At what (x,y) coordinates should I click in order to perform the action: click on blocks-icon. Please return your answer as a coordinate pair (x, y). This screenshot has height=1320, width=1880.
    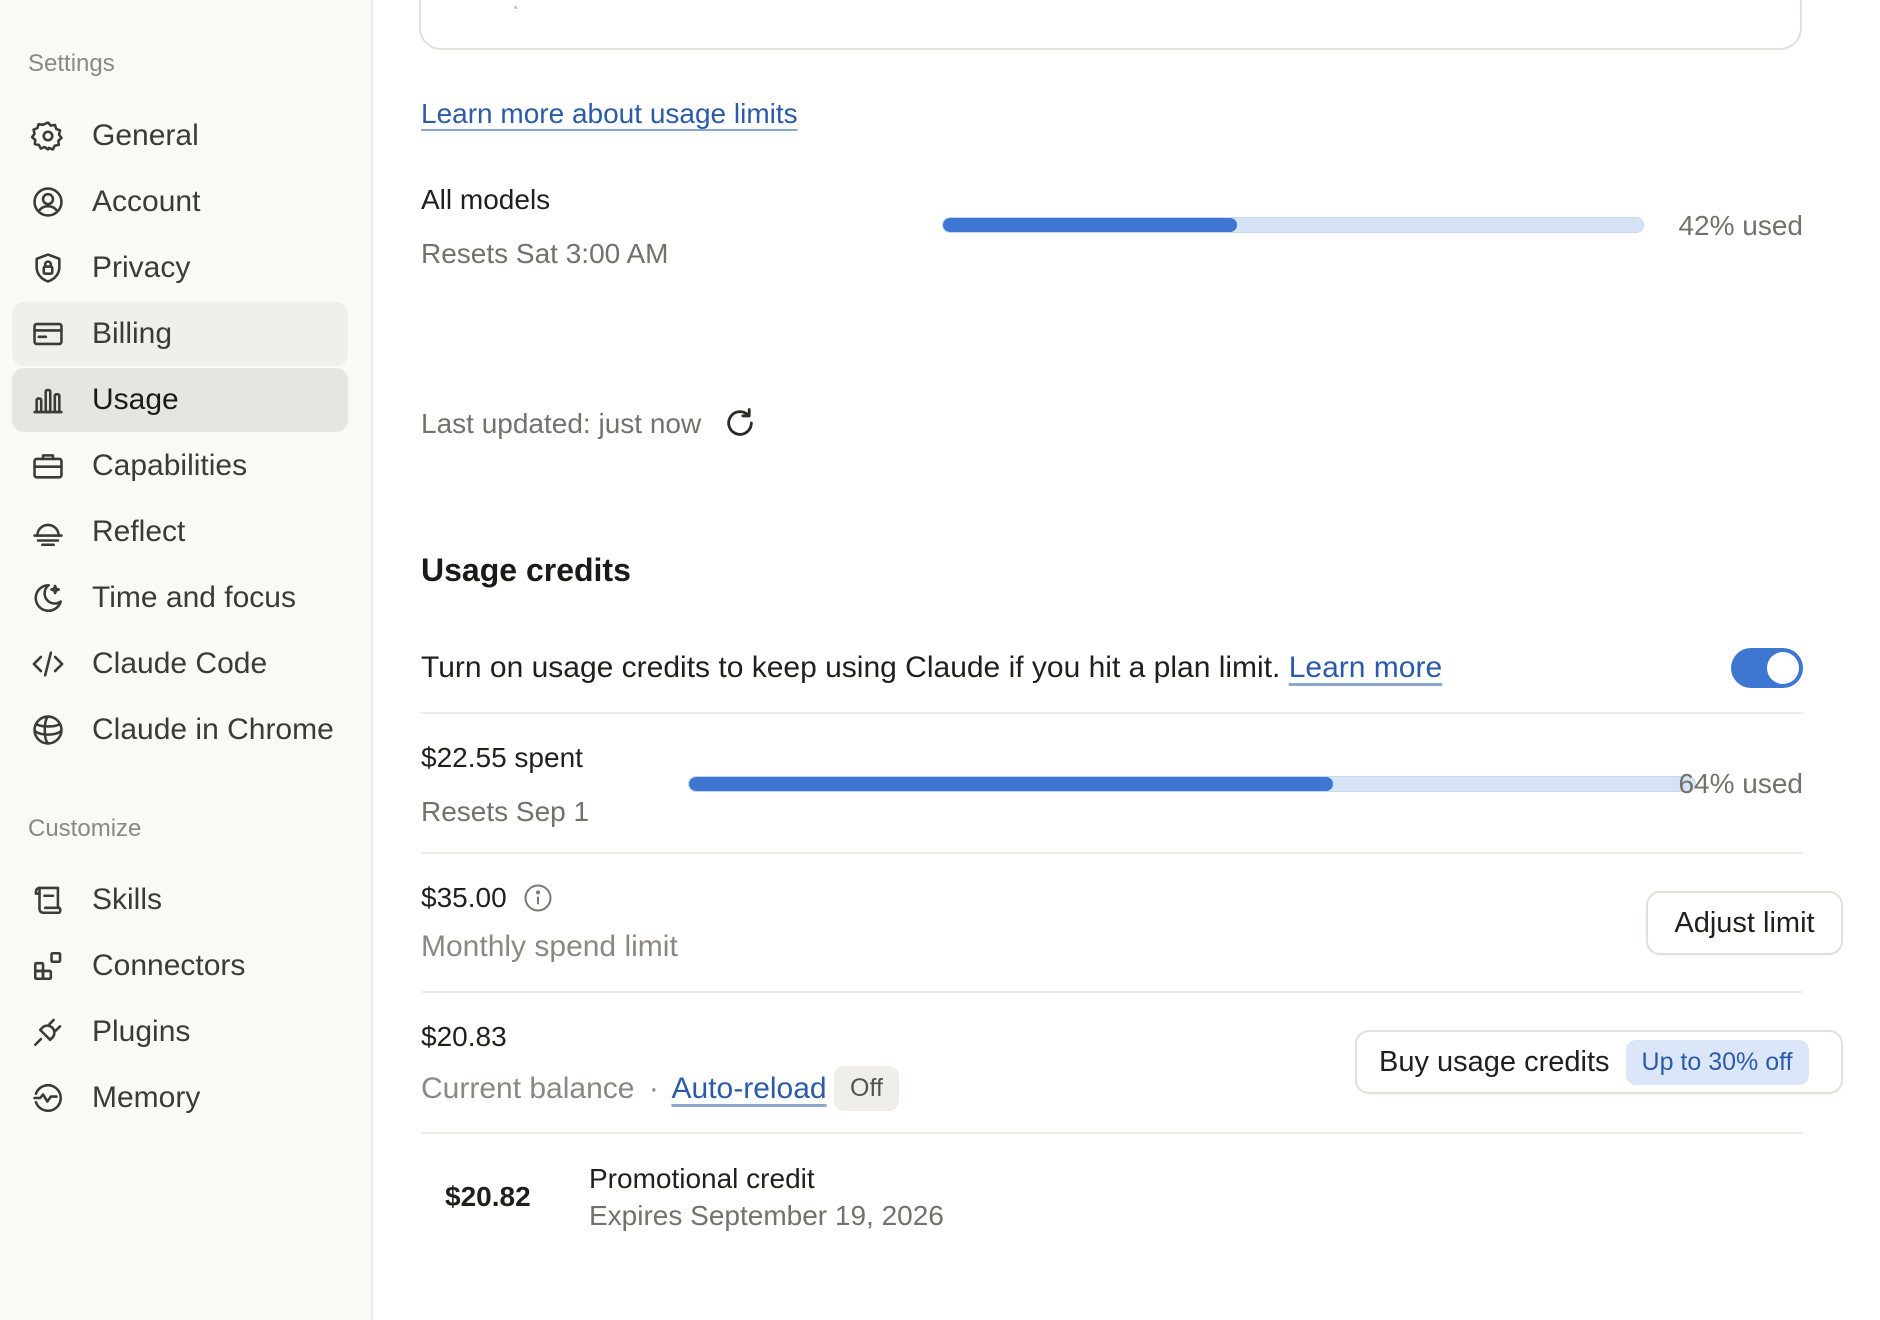
    Looking at the image, I should click on (48, 966).